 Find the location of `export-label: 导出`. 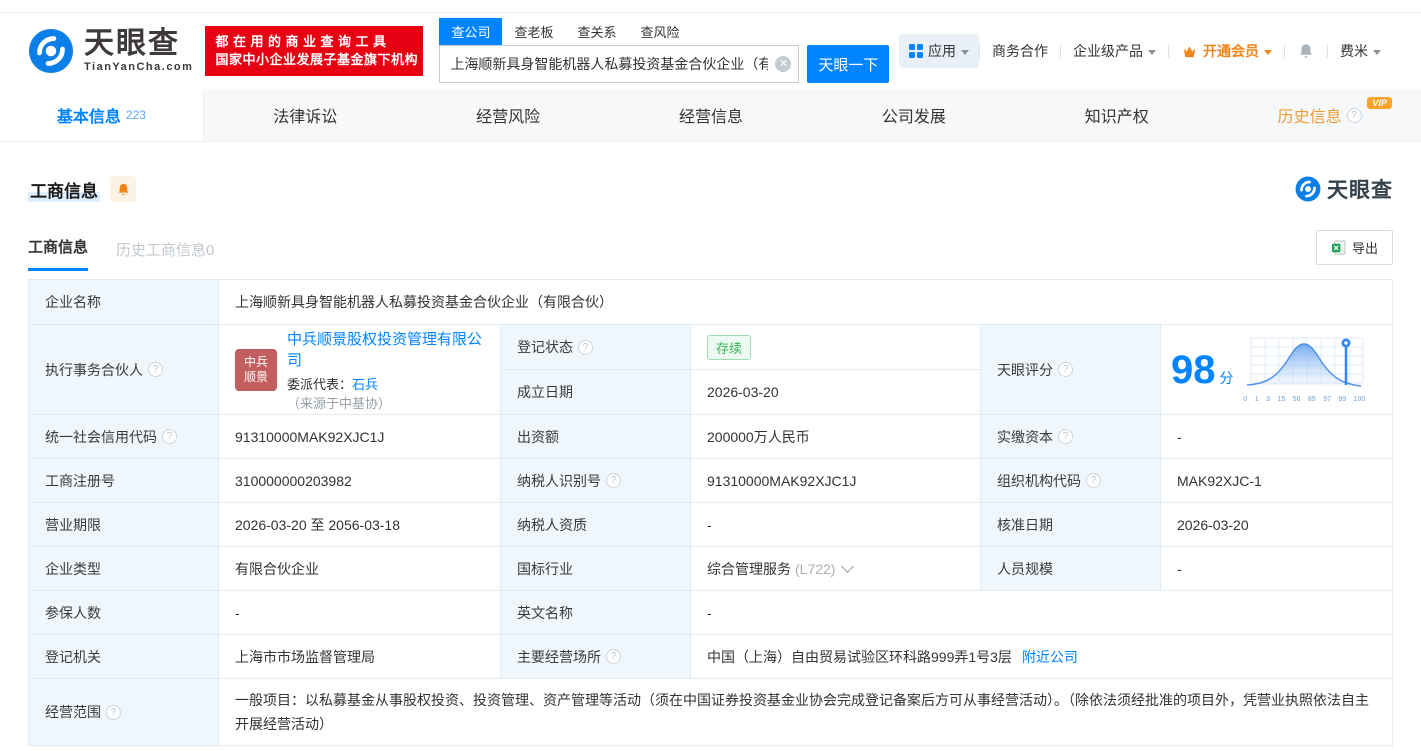

export-label: 导出 is located at coordinates (1364, 248).